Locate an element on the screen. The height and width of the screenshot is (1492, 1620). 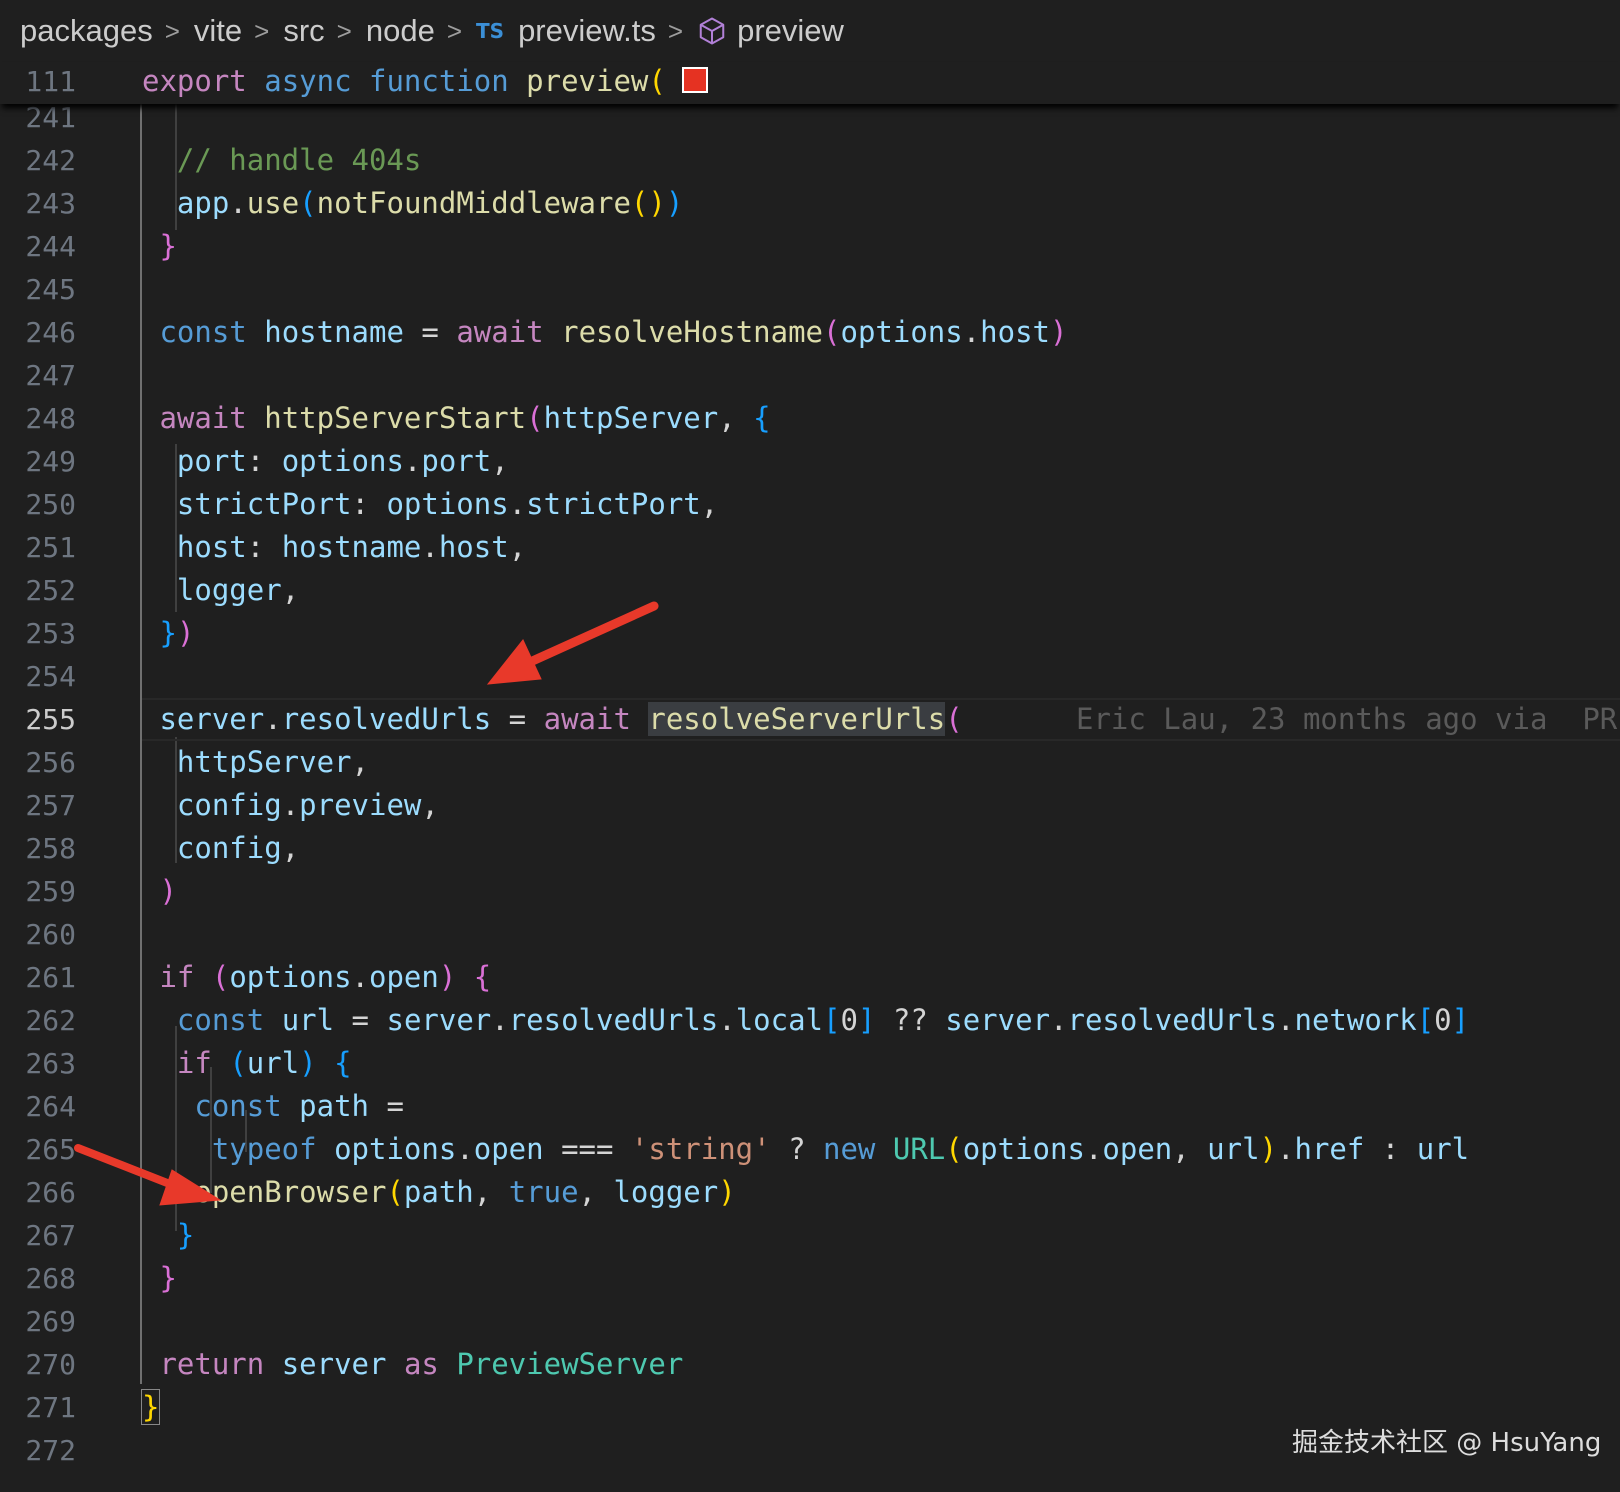
editor-line: 242 // handle 404s is located at coordinates (810, 160).